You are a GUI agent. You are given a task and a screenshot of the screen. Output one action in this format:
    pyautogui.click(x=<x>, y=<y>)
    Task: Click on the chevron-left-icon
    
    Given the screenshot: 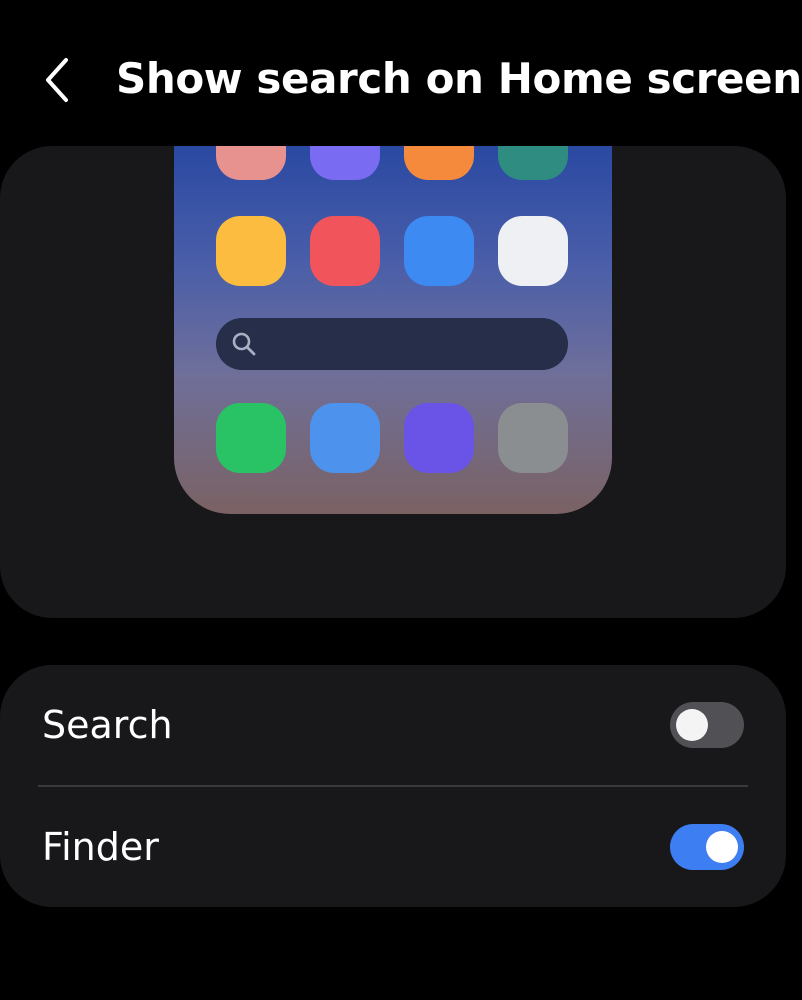 What is the action you would take?
    pyautogui.click(x=57, y=80)
    